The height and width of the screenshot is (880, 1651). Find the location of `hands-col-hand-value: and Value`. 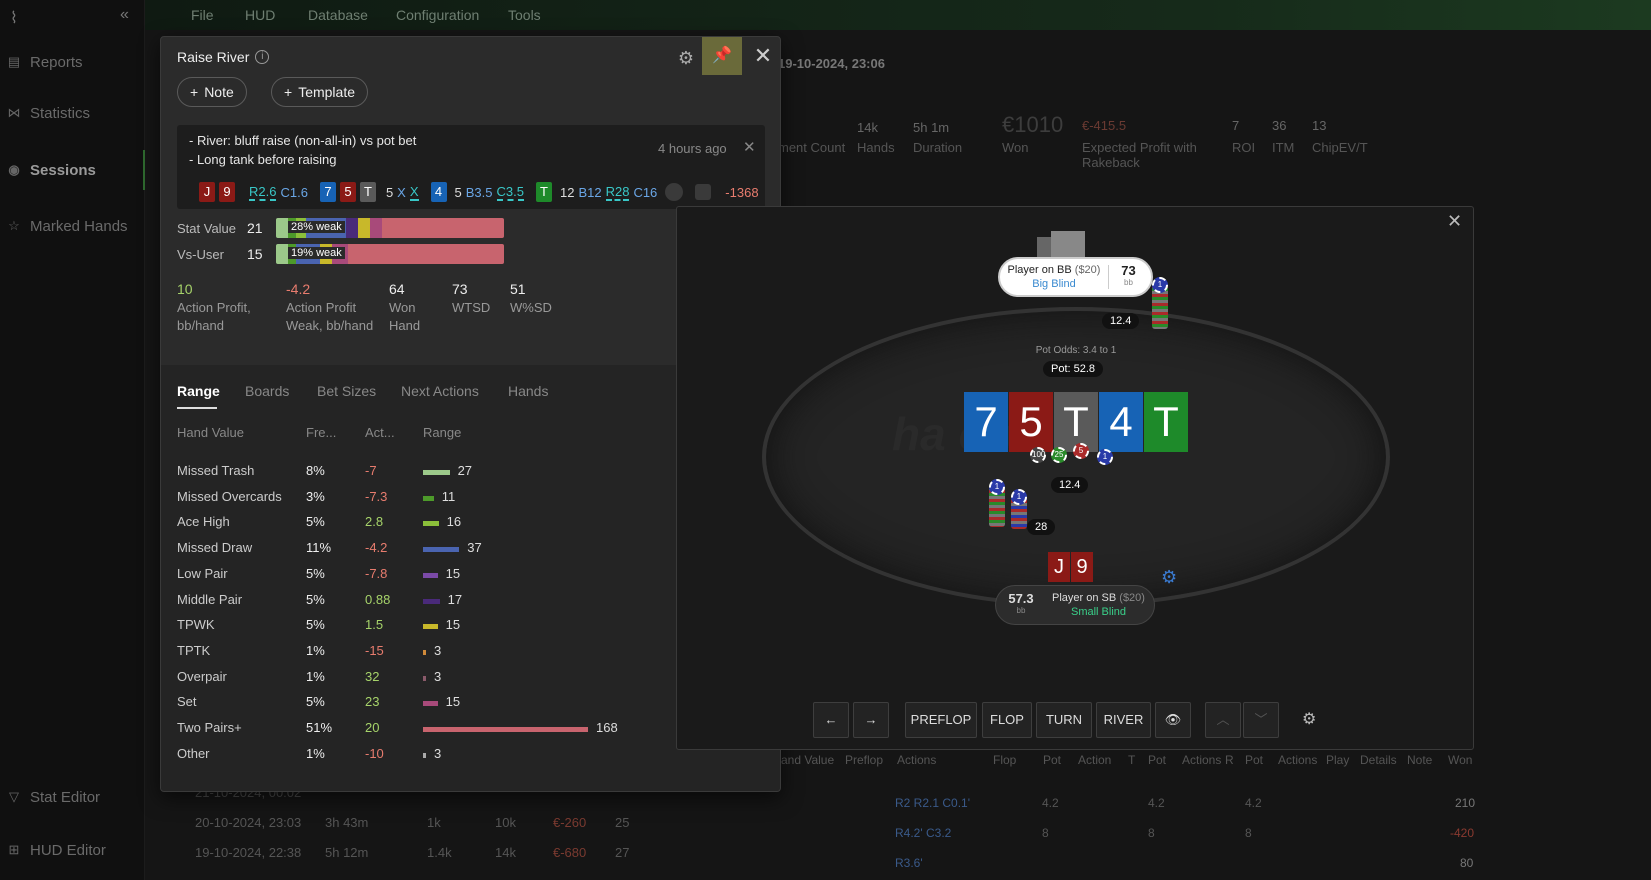

hands-col-hand-value: and Value is located at coordinates (808, 760).